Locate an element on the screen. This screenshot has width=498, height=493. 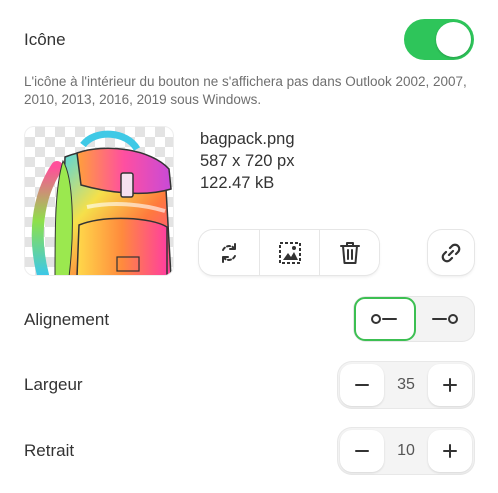
file-size: 122.47 kB is located at coordinates (237, 183).